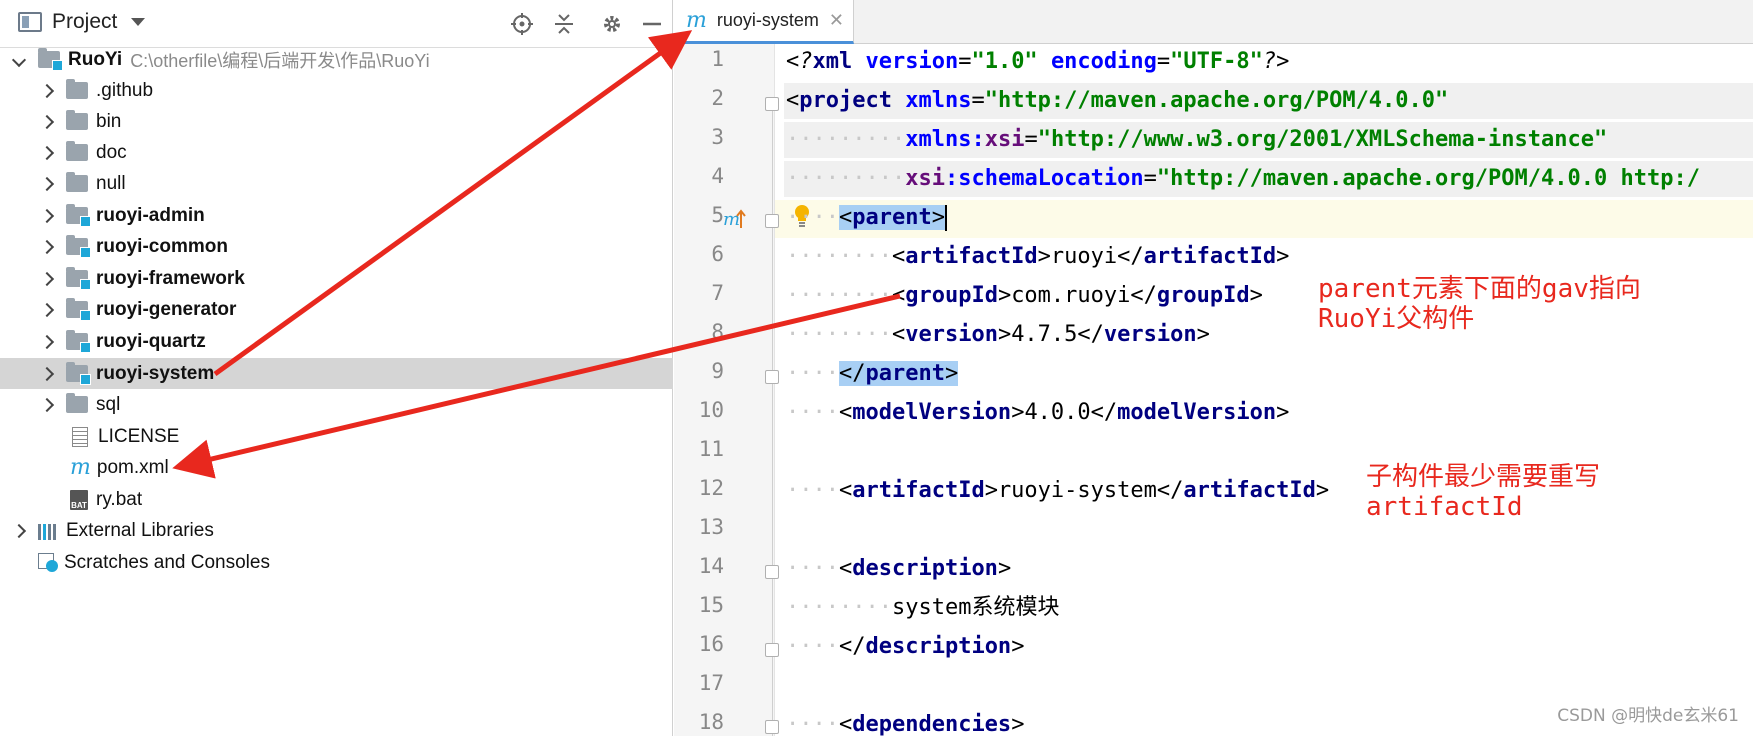 The image size is (1753, 743). I want to click on line-number: 18, so click(711, 722).